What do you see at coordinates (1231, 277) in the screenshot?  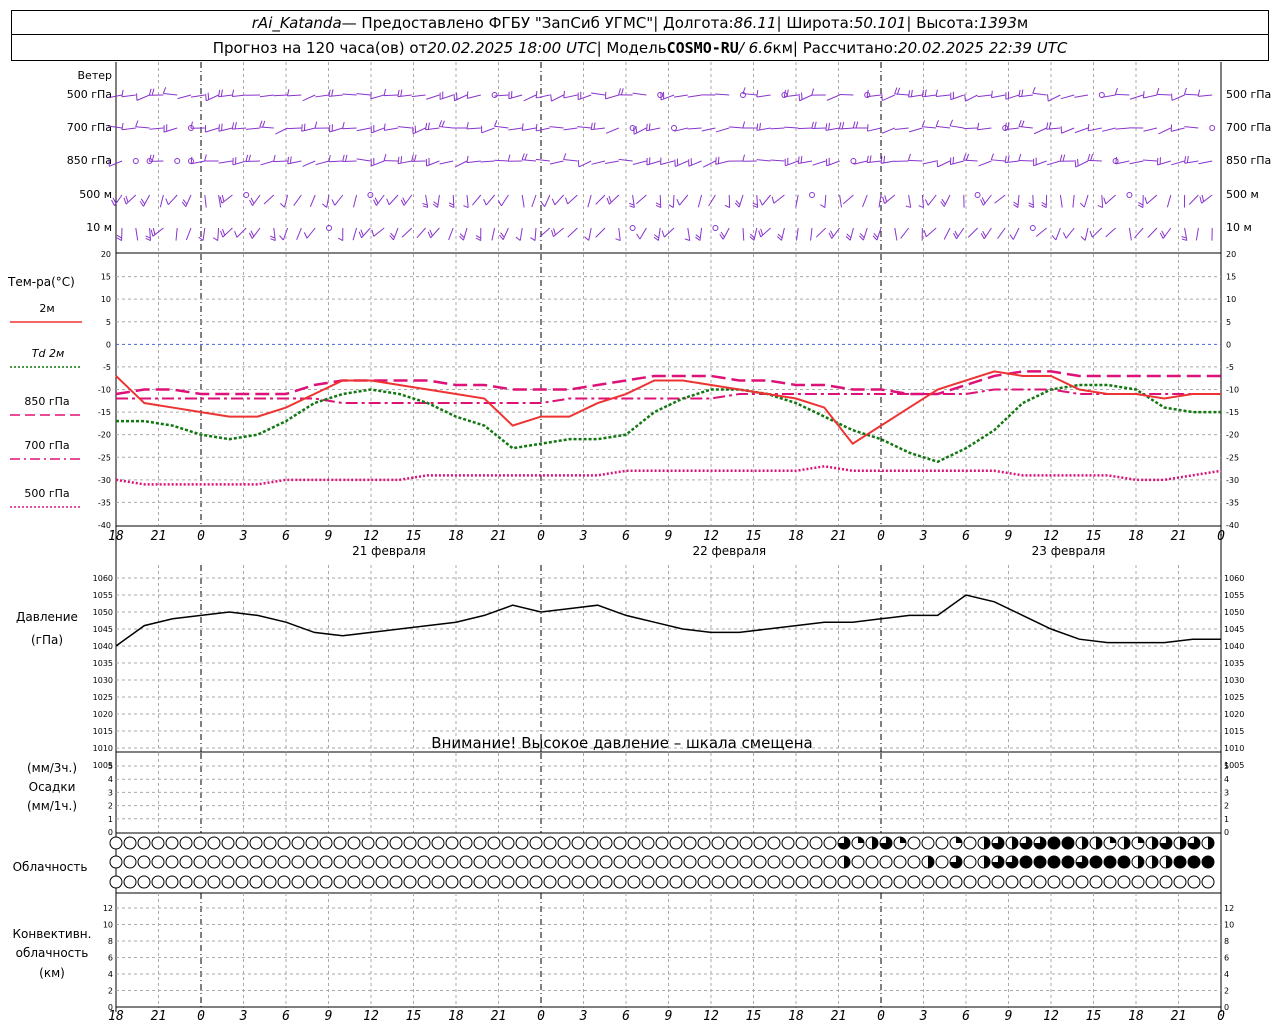 I see `y-tick-label-right: 15` at bounding box center [1231, 277].